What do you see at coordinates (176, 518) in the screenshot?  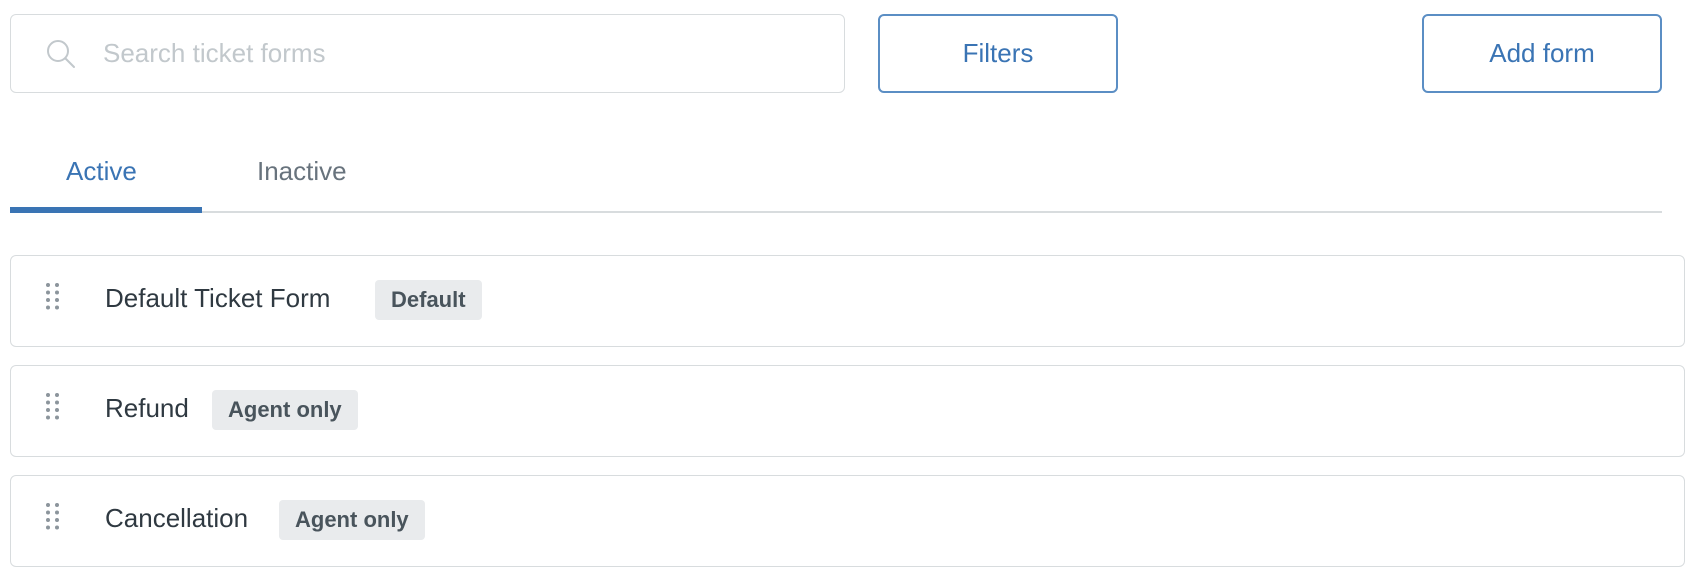 I see `form-name: Cancellation` at bounding box center [176, 518].